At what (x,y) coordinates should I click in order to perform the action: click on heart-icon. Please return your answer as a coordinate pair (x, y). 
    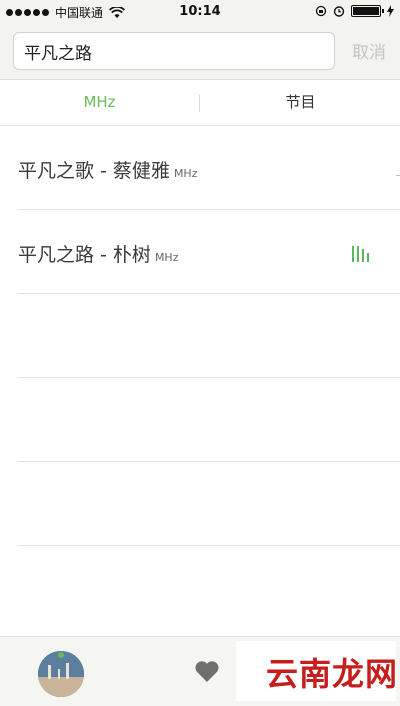
    Looking at the image, I should click on (207, 671).